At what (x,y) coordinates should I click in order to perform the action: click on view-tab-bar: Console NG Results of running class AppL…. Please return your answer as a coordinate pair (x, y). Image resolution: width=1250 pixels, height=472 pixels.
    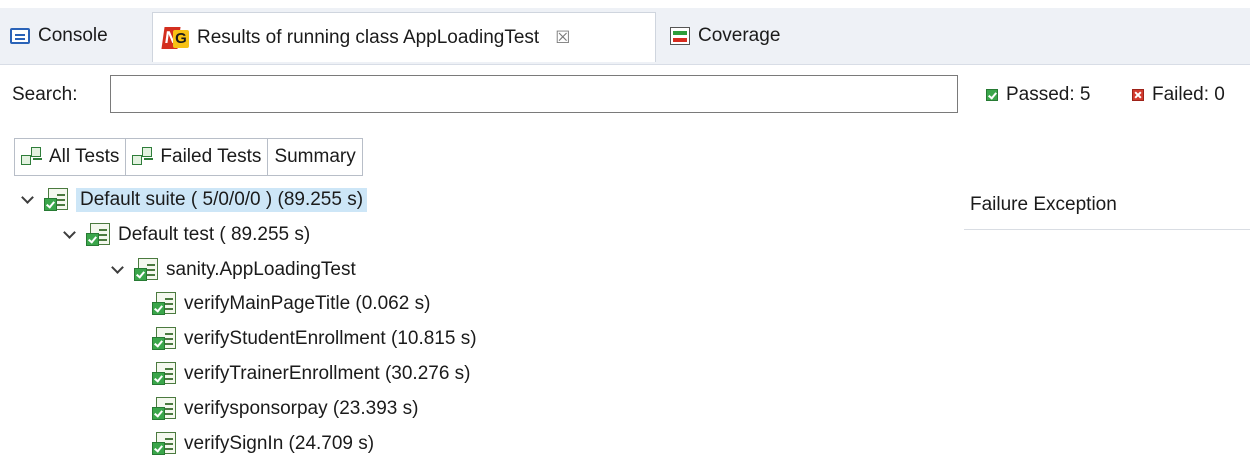
    Looking at the image, I should click on (625, 36).